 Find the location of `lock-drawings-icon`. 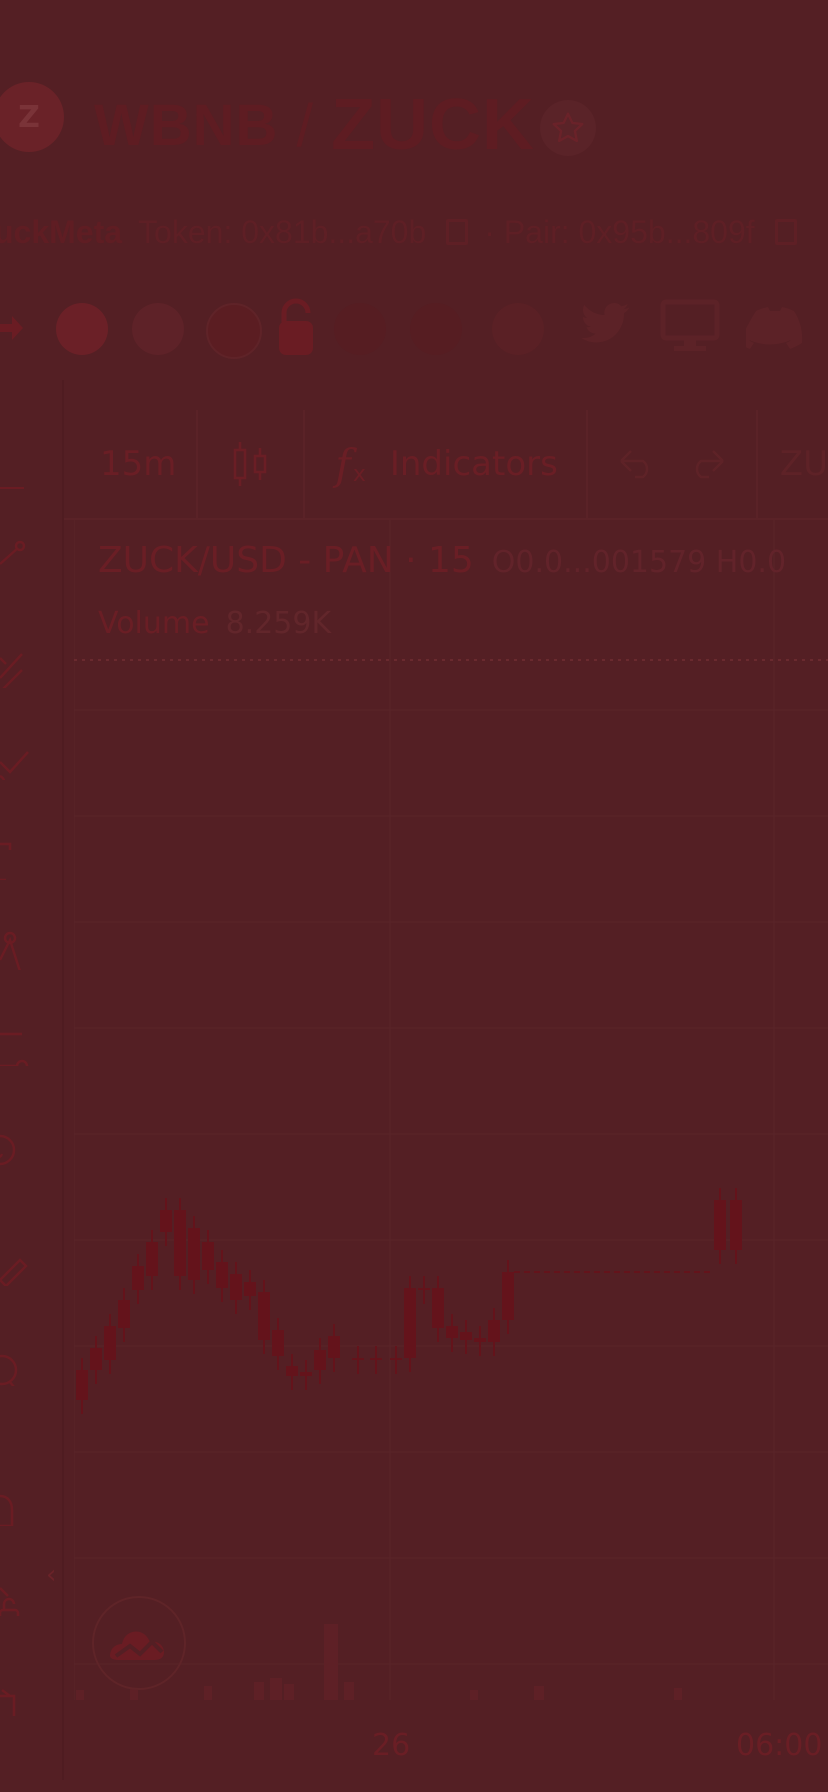

lock-drawings-icon is located at coordinates (20, 1596).